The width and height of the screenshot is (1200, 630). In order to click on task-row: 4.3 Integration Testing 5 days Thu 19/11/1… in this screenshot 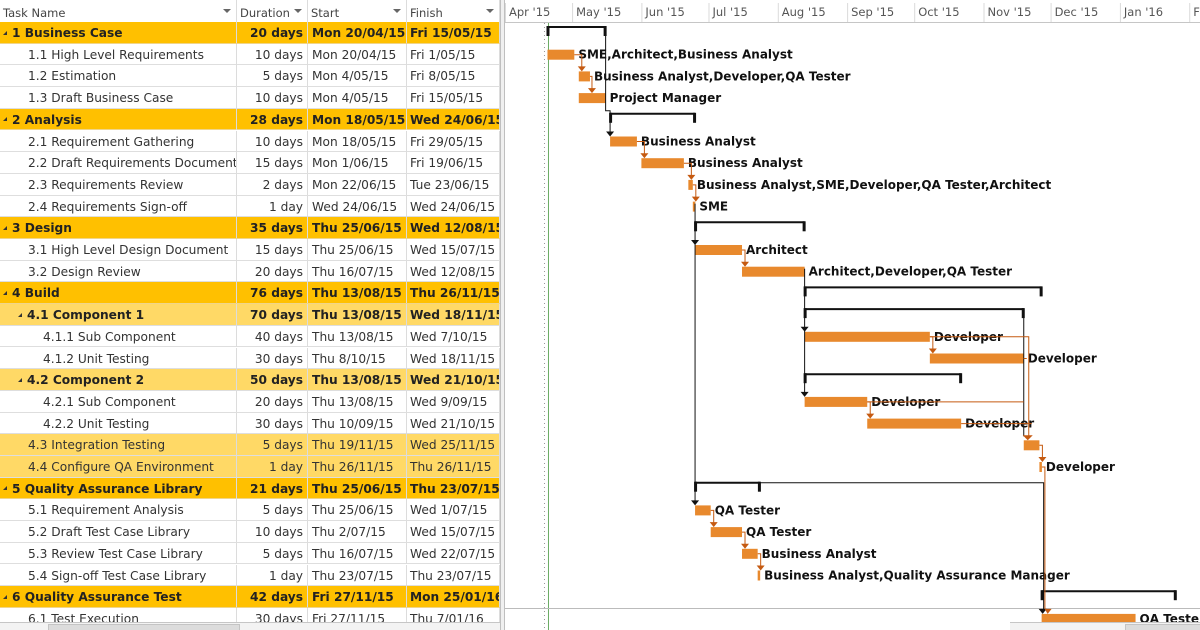, I will do `click(250, 445)`.